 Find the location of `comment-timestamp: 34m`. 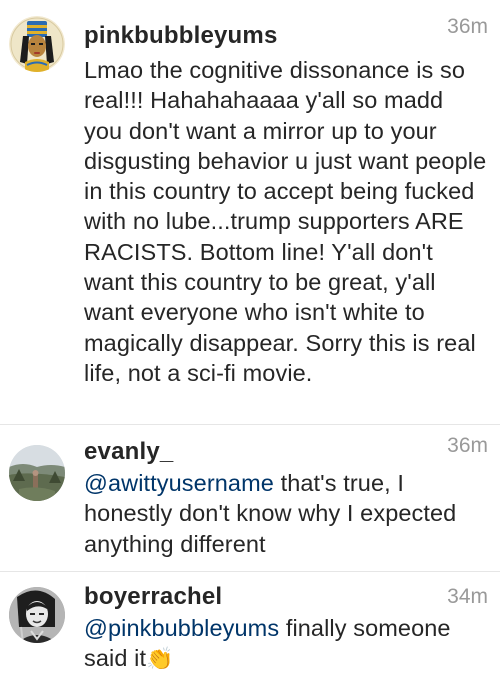

comment-timestamp: 34m is located at coordinates (467, 596).